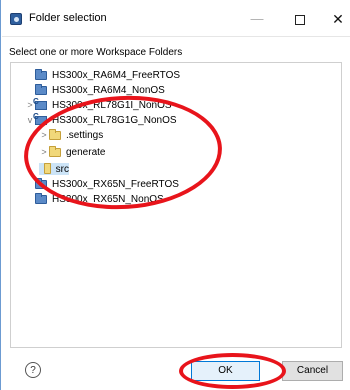 This screenshot has height=390, width=350. What do you see at coordinates (33, 370) in the screenshot?
I see `help-button: ?` at bounding box center [33, 370].